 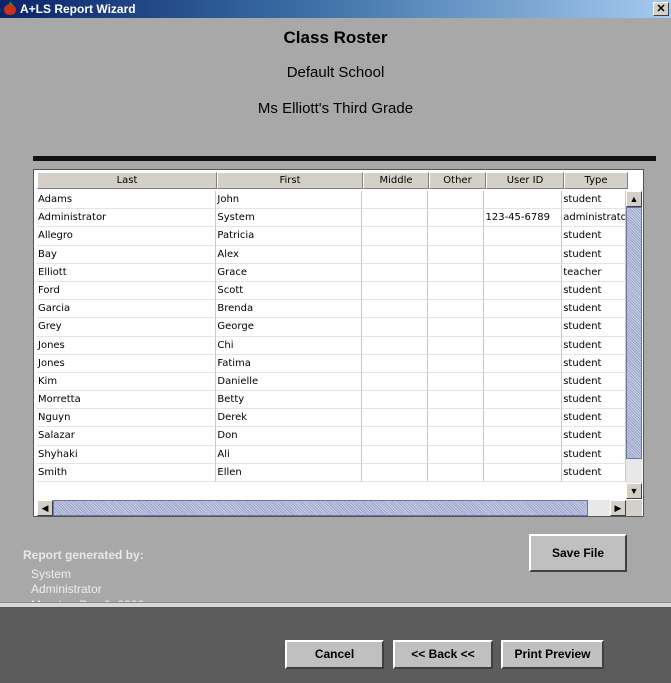 I want to click on table-row: Kim Danielle student, so click(x=331, y=382).